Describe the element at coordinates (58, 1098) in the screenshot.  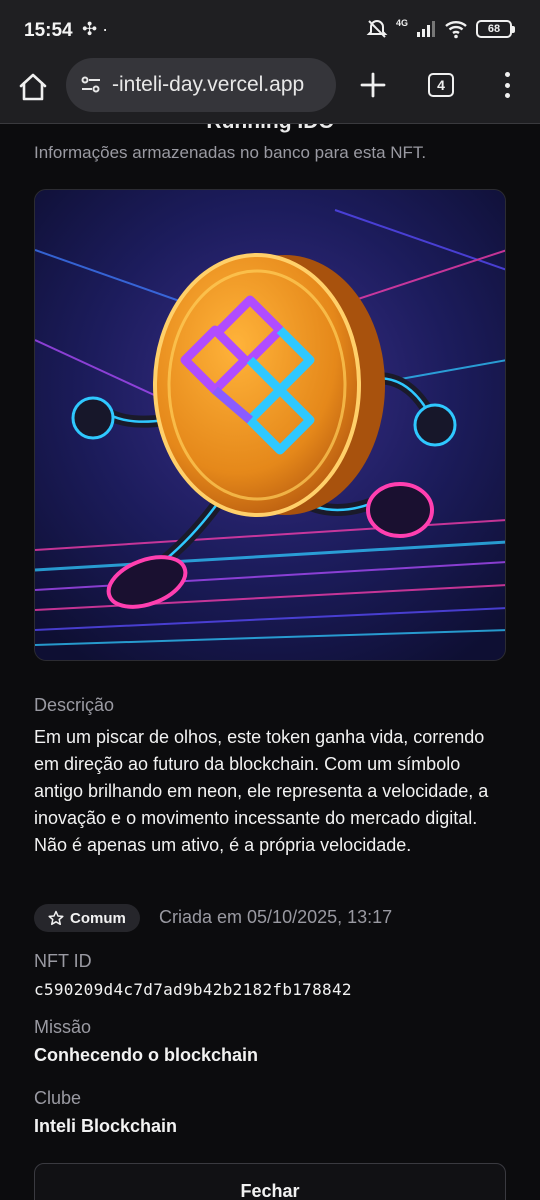
I see `club-label: Clube` at that location.